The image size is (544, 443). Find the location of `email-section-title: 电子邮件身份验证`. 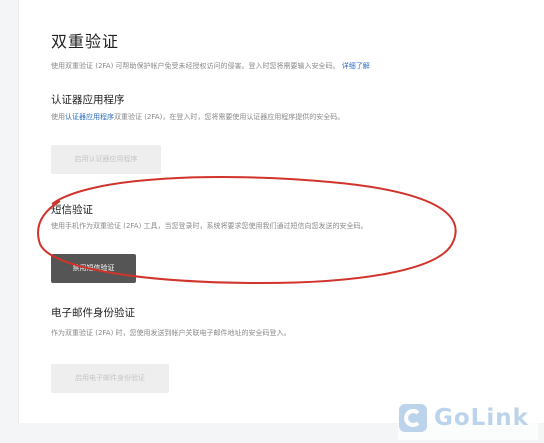

email-section-title: 电子邮件身份验证 is located at coordinates (93, 313).